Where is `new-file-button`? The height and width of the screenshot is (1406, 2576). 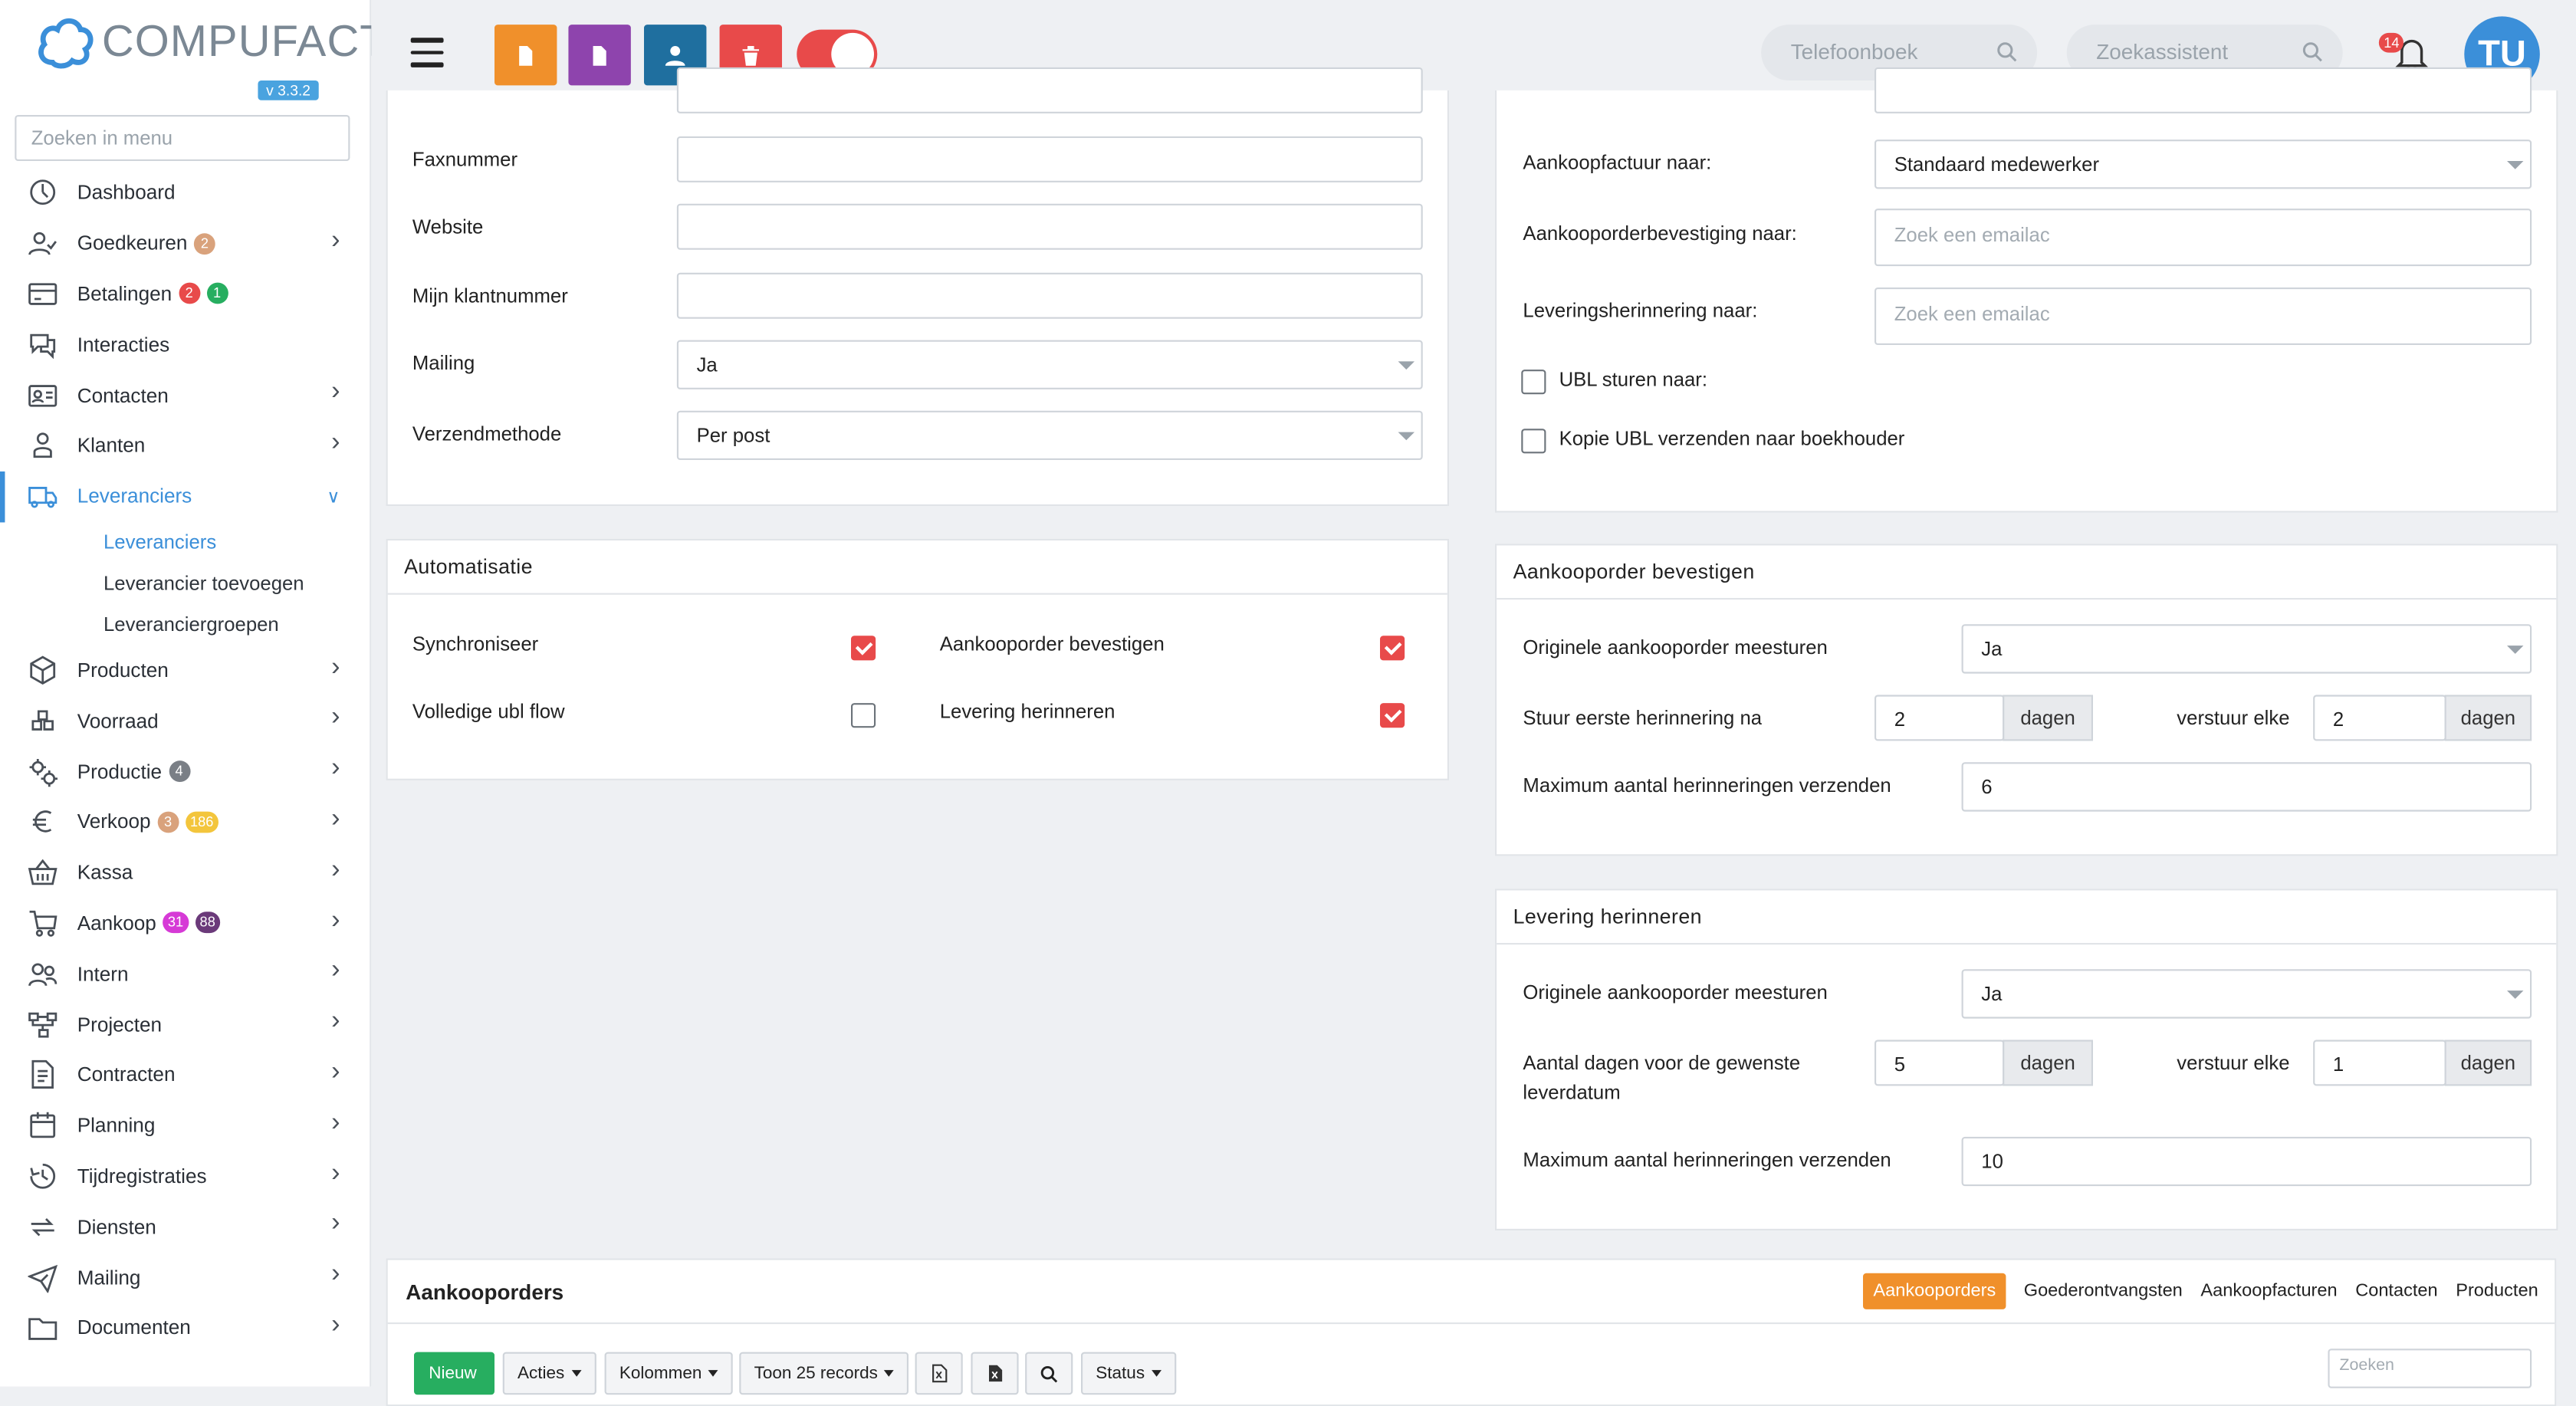
new-file-button is located at coordinates (600, 55).